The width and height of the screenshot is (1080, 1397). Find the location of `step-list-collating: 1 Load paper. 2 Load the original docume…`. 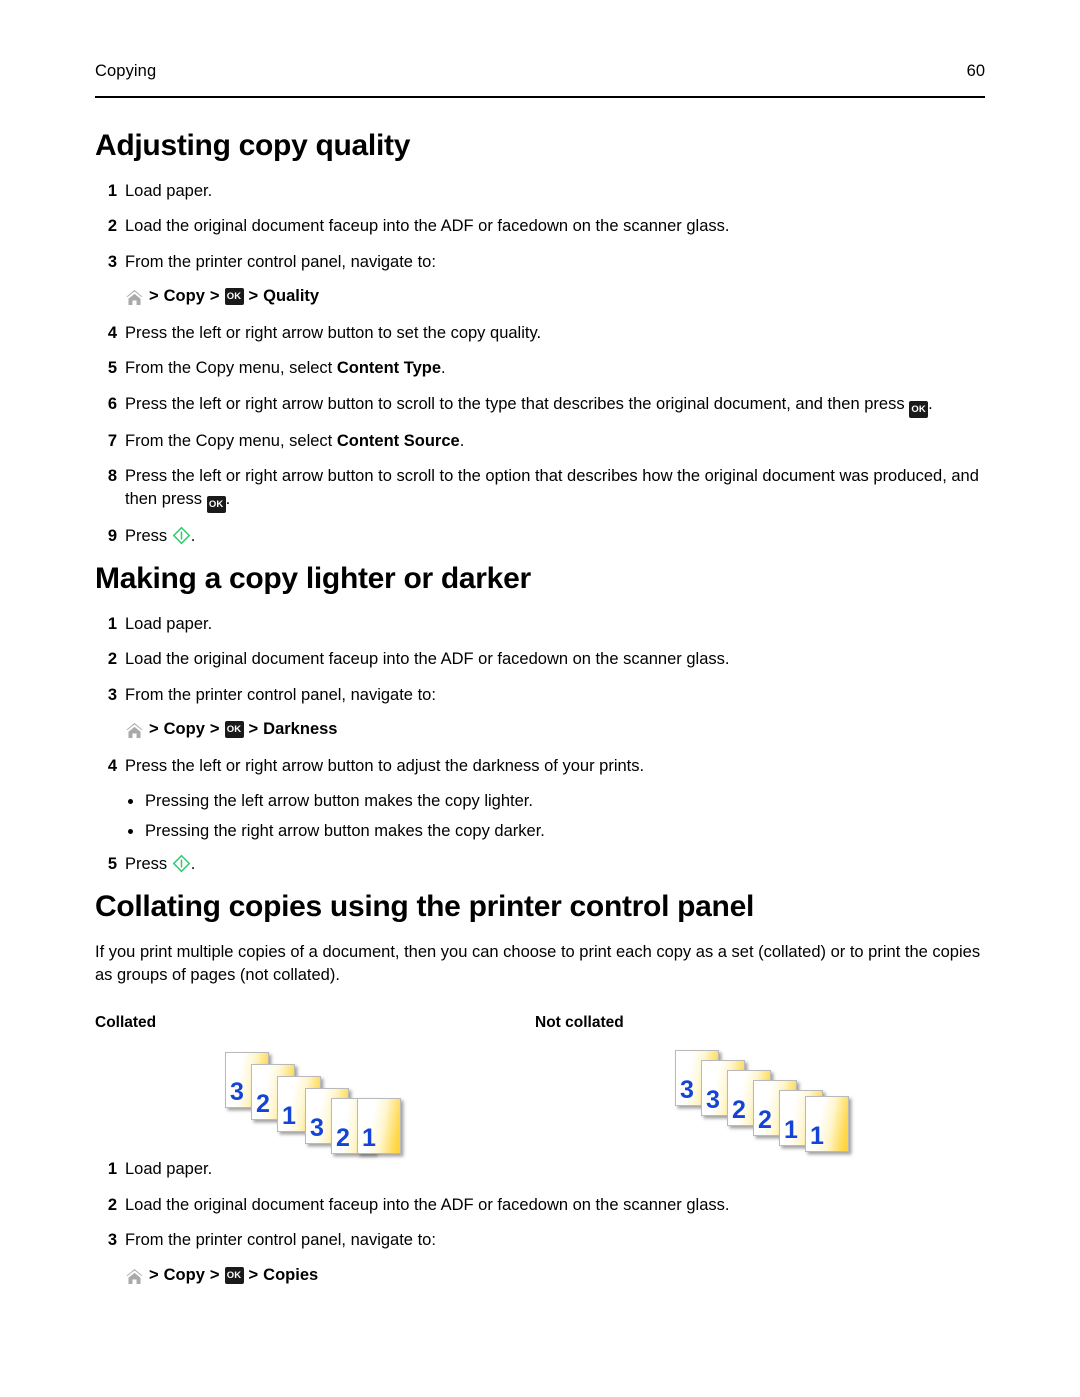

step-list-collating: 1 Load paper. 2 Load the original docume… is located at coordinates (542, 1205).